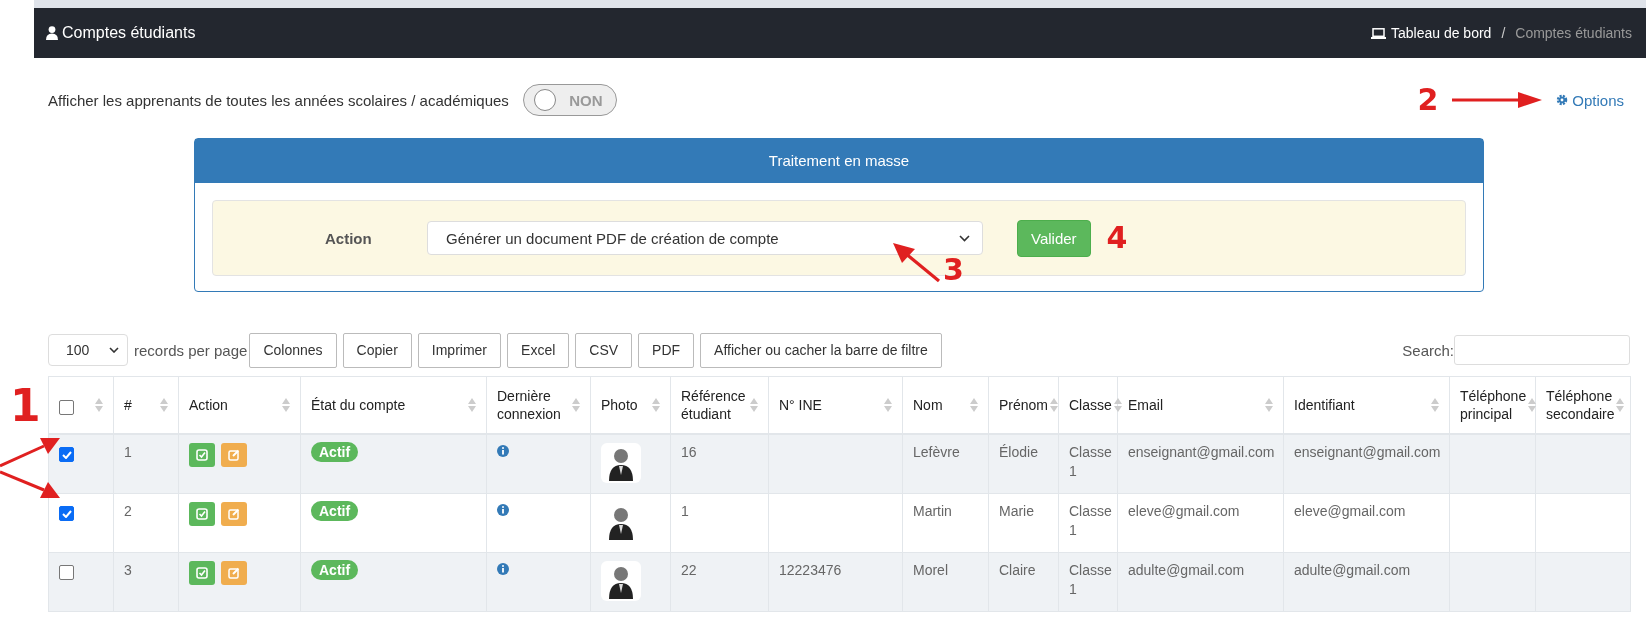  What do you see at coordinates (1573, 33) in the screenshot?
I see `breadcrumb-current: Comptes étudiants` at bounding box center [1573, 33].